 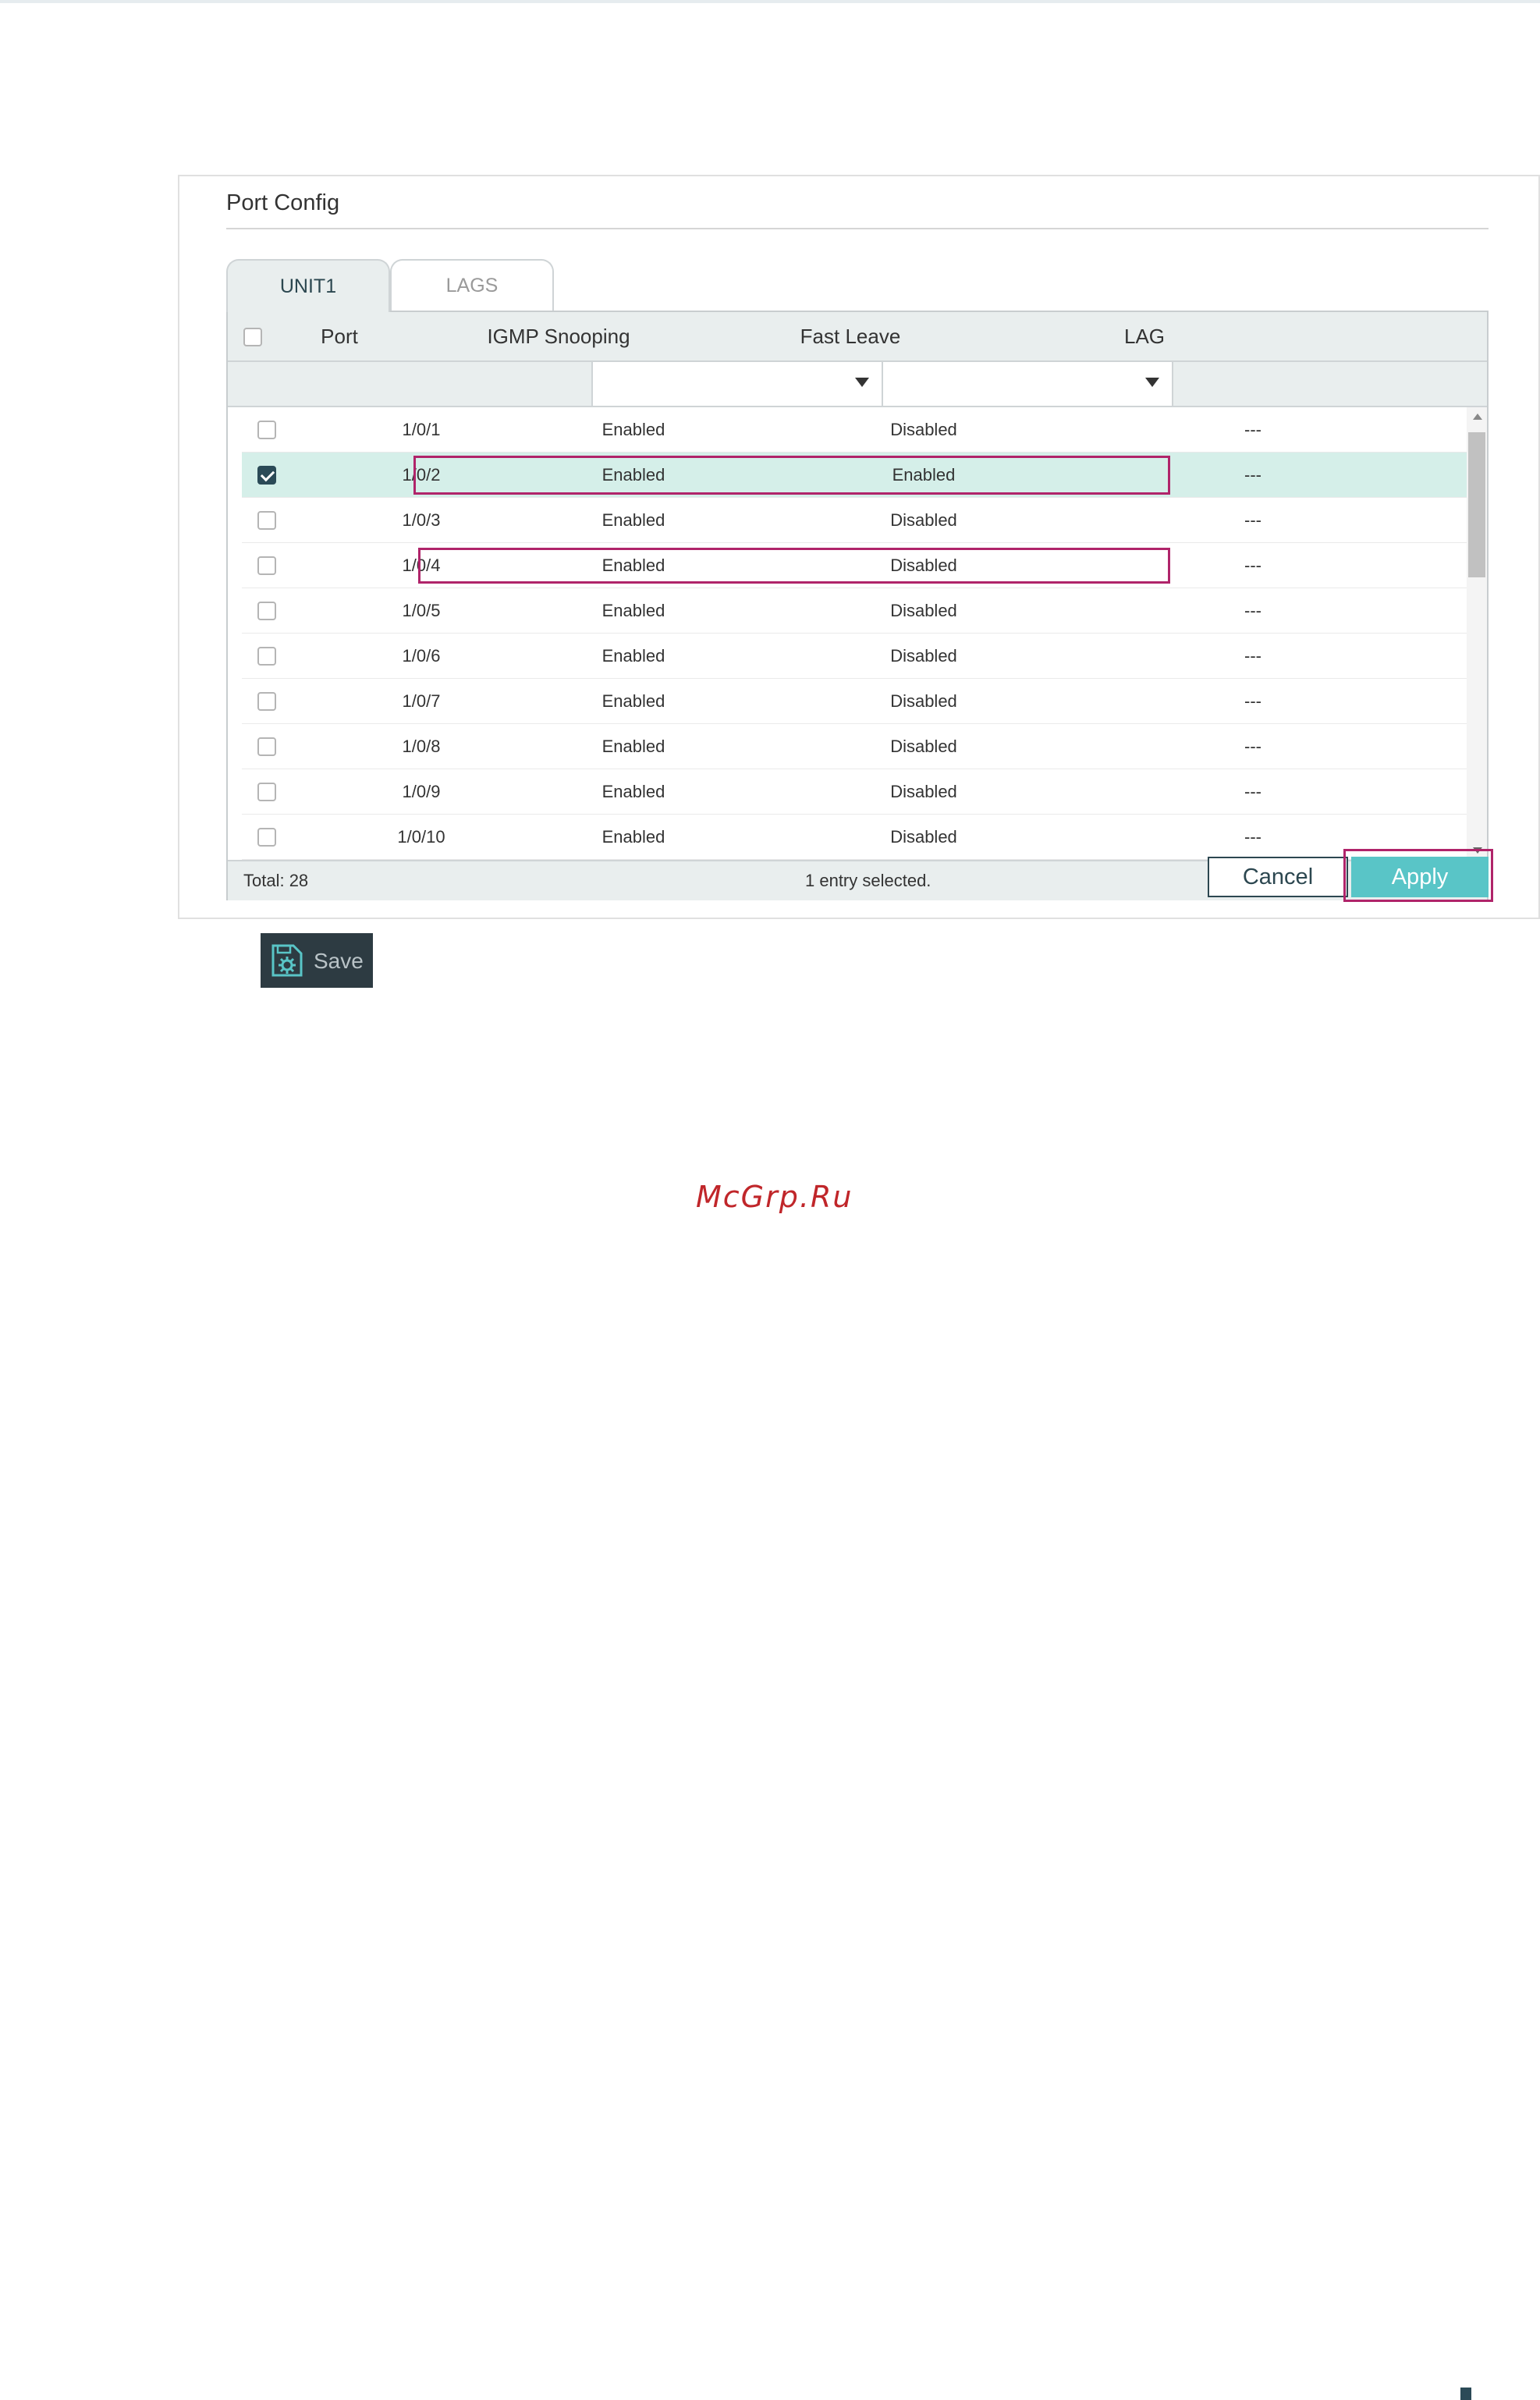 I want to click on filter-row, so click(x=857, y=384).